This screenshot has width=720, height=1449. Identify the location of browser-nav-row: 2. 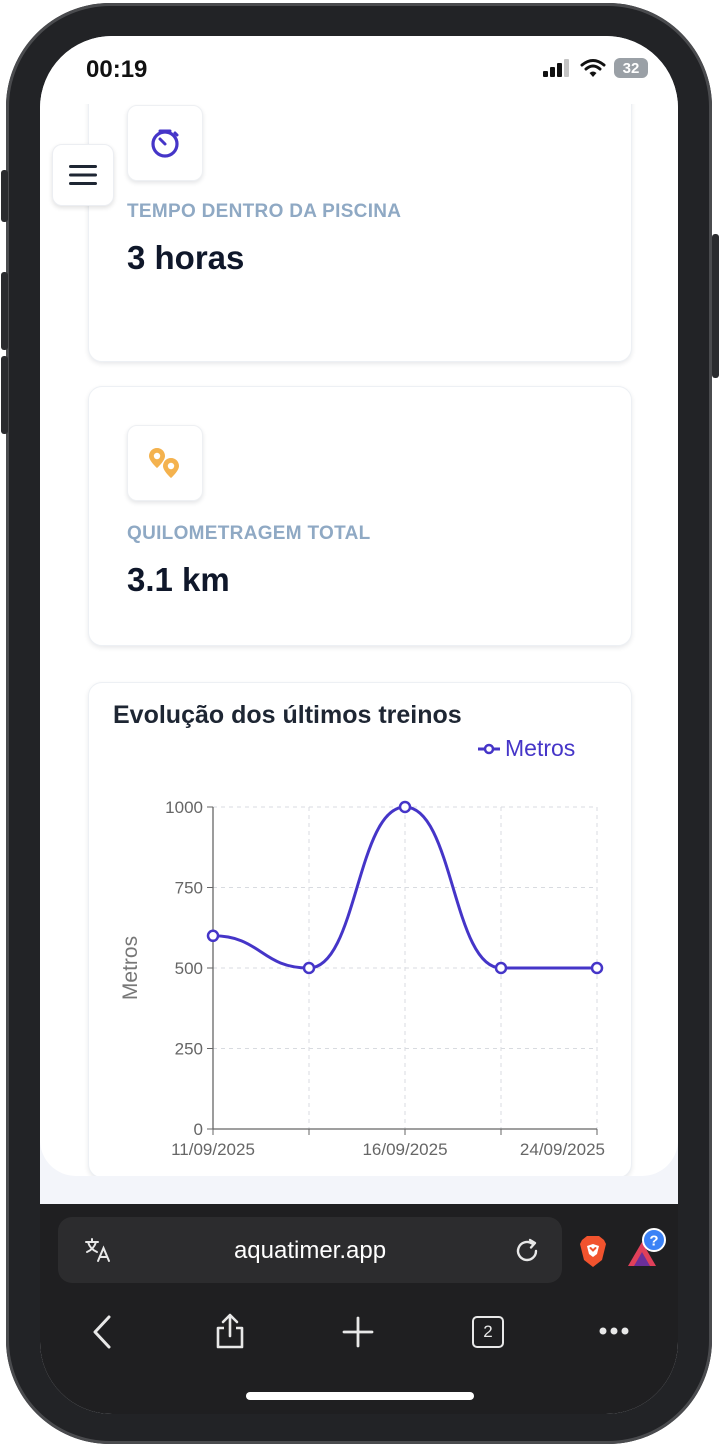
(359, 1334).